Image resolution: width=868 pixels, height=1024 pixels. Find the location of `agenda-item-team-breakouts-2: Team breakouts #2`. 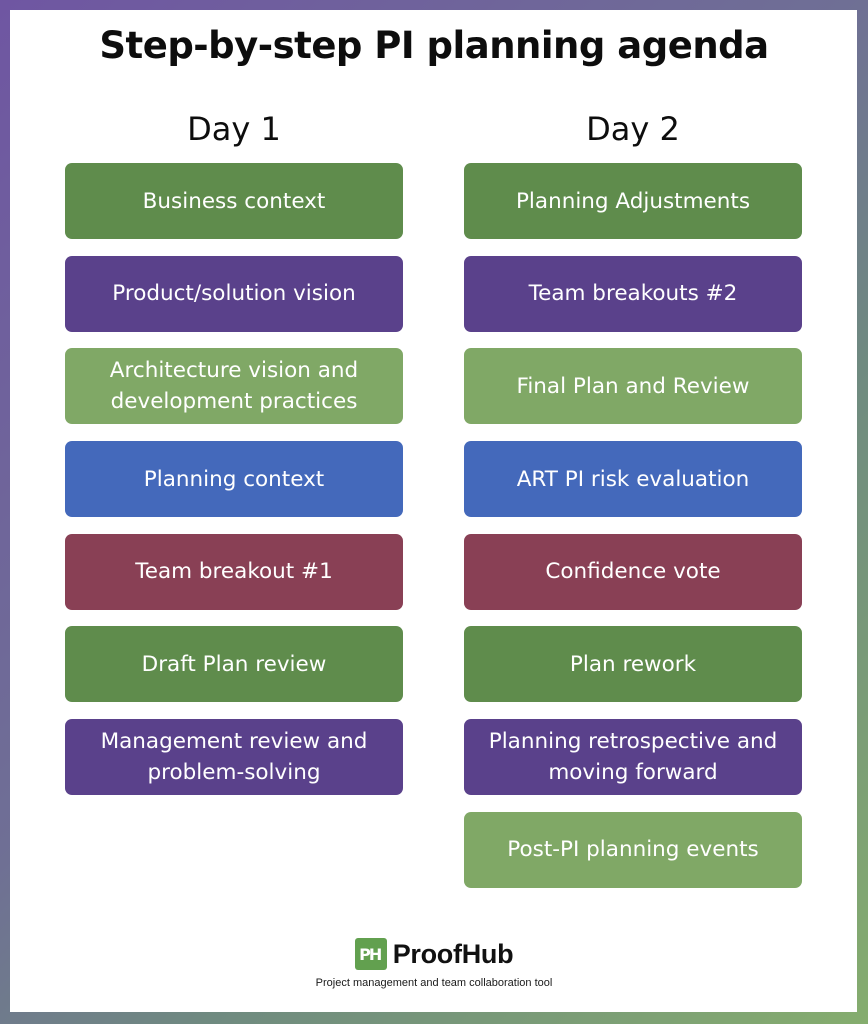

agenda-item-team-breakouts-2: Team breakouts #2 is located at coordinates (633, 293).